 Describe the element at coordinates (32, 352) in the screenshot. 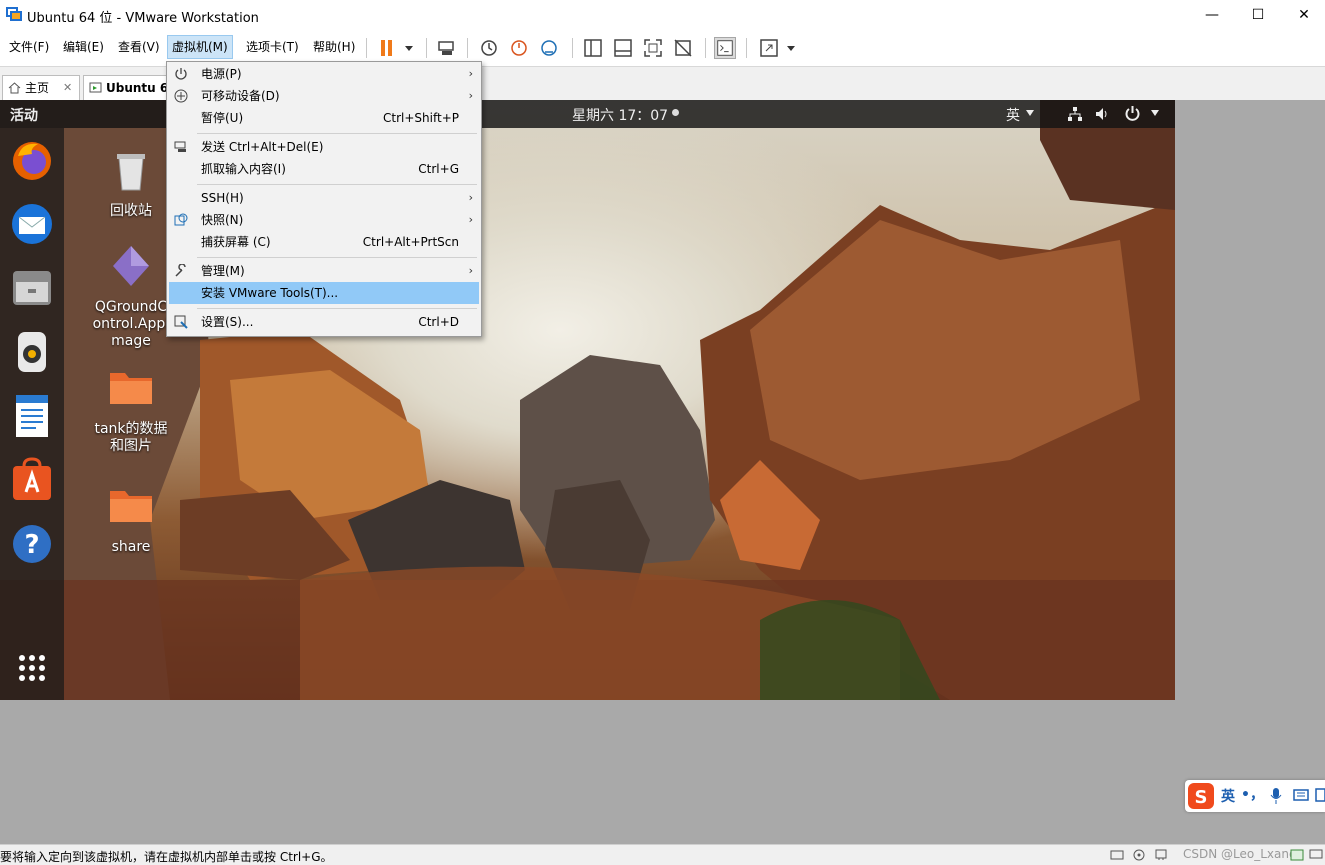

I see `rhythmbox-icon` at that location.